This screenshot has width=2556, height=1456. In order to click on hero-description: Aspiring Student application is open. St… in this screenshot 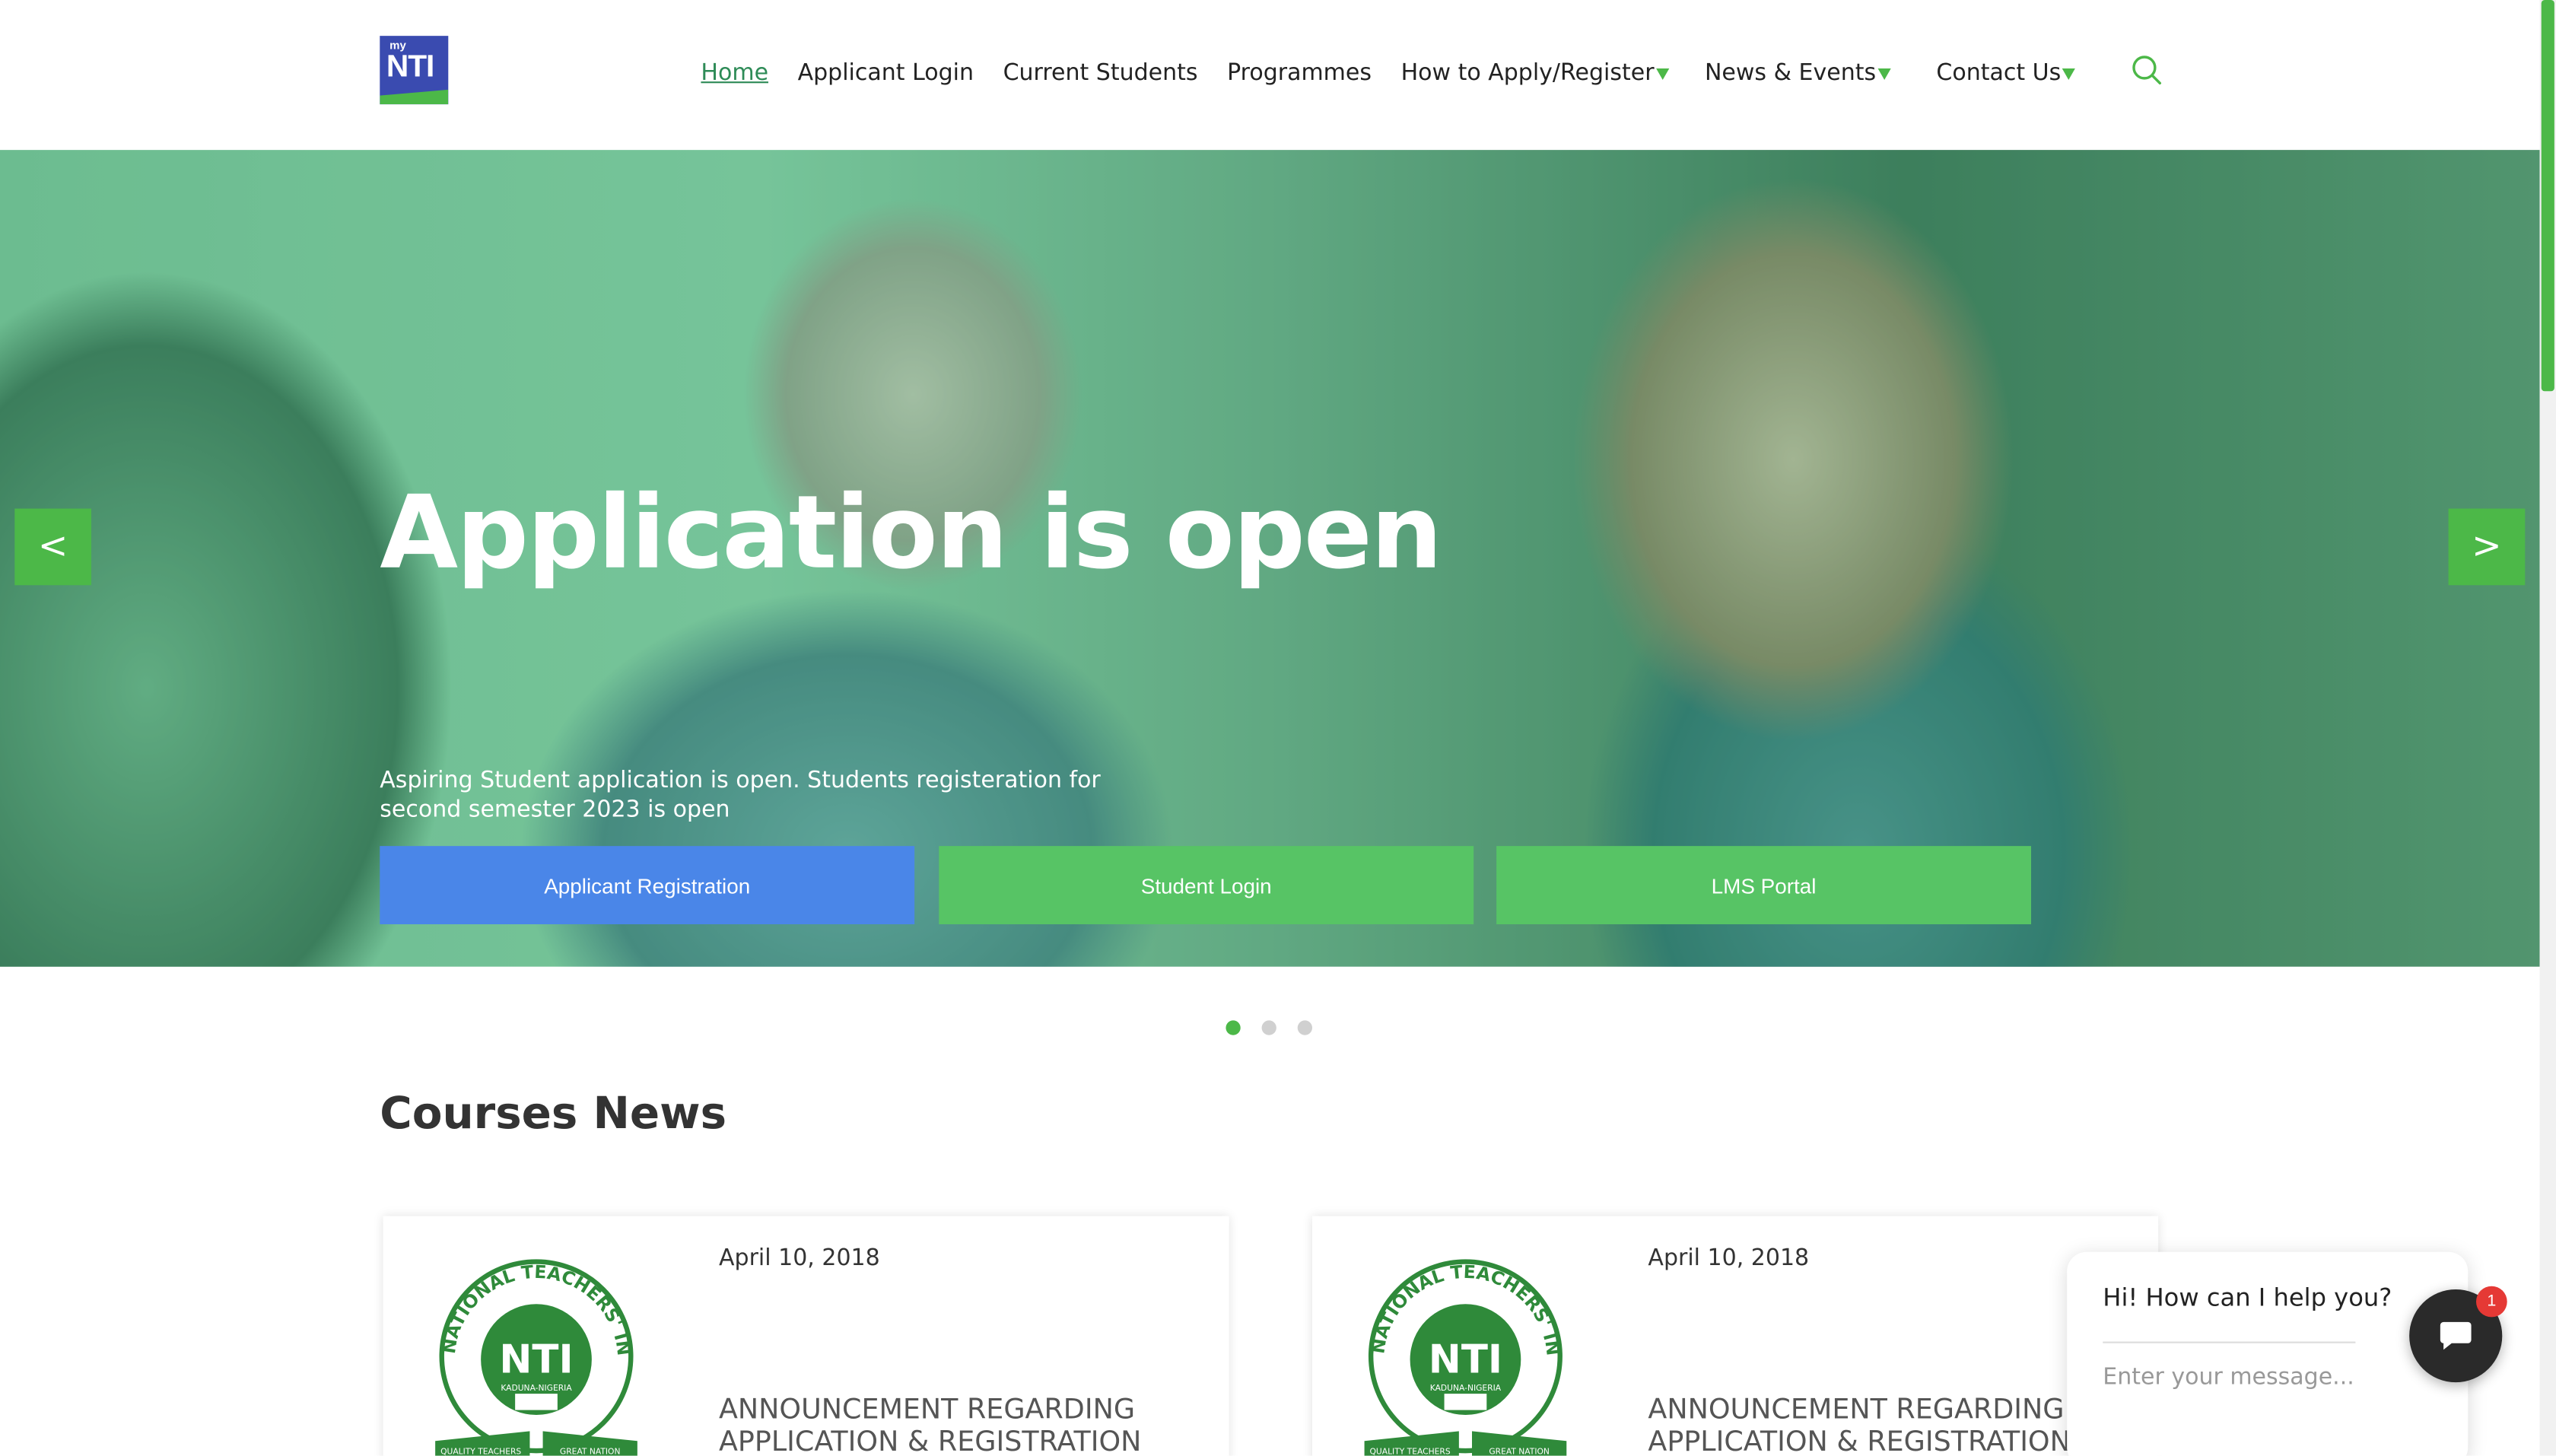, I will do `click(740, 796)`.